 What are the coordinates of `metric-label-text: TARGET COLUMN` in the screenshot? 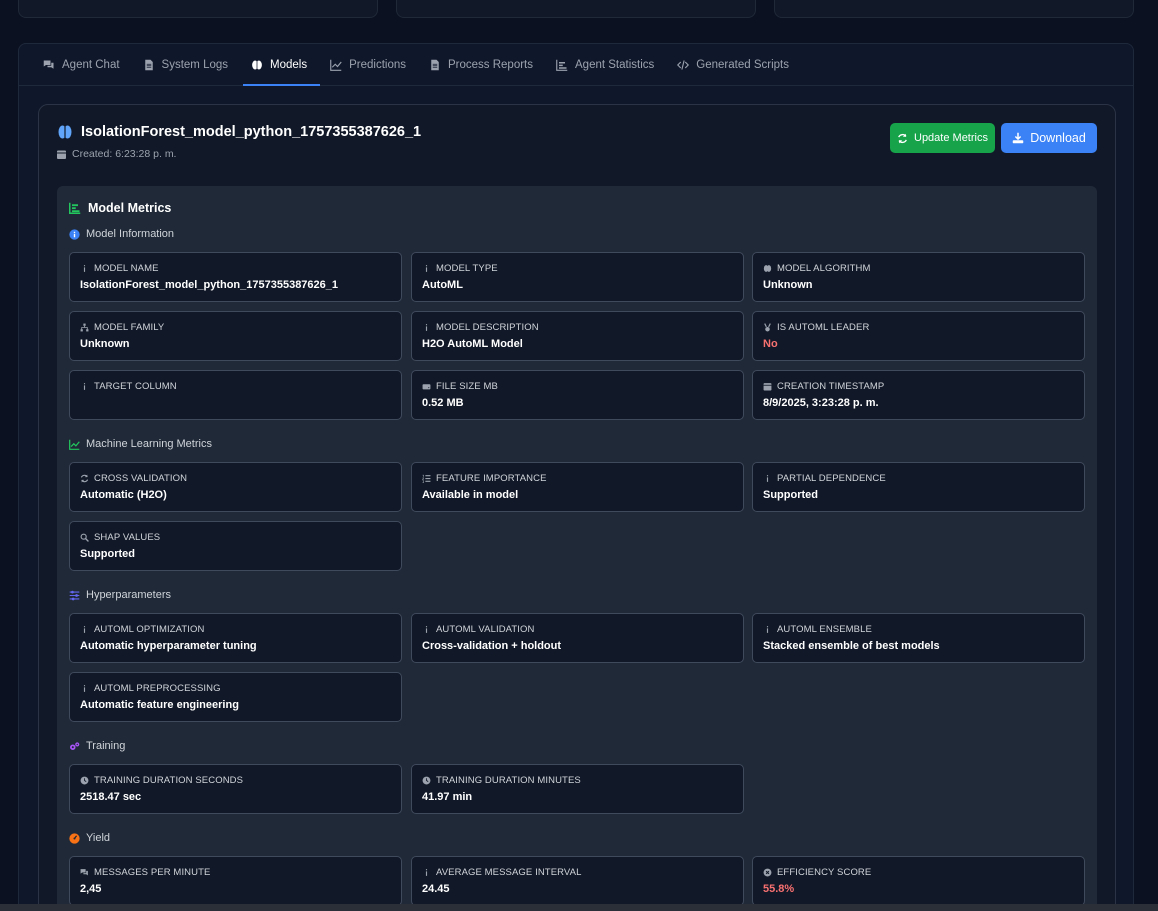 It's located at (135, 386).